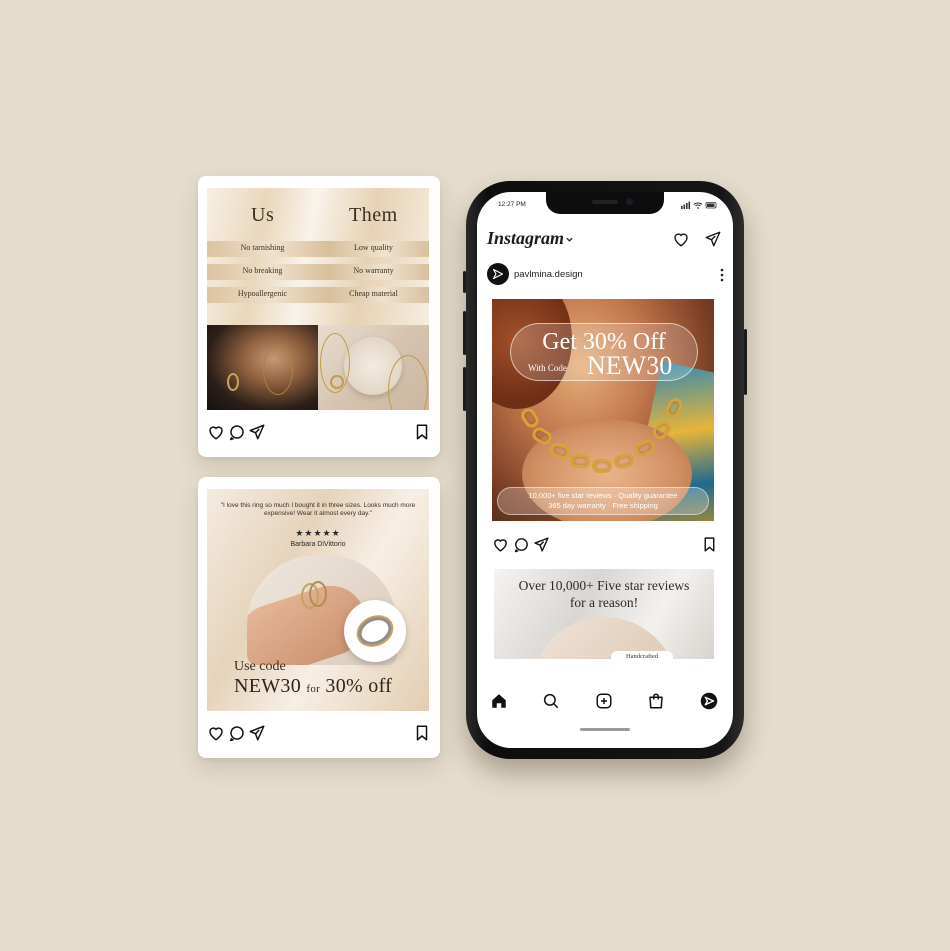 The height and width of the screenshot is (951, 950). What do you see at coordinates (745, 362) in the screenshot?
I see `power-button` at bounding box center [745, 362].